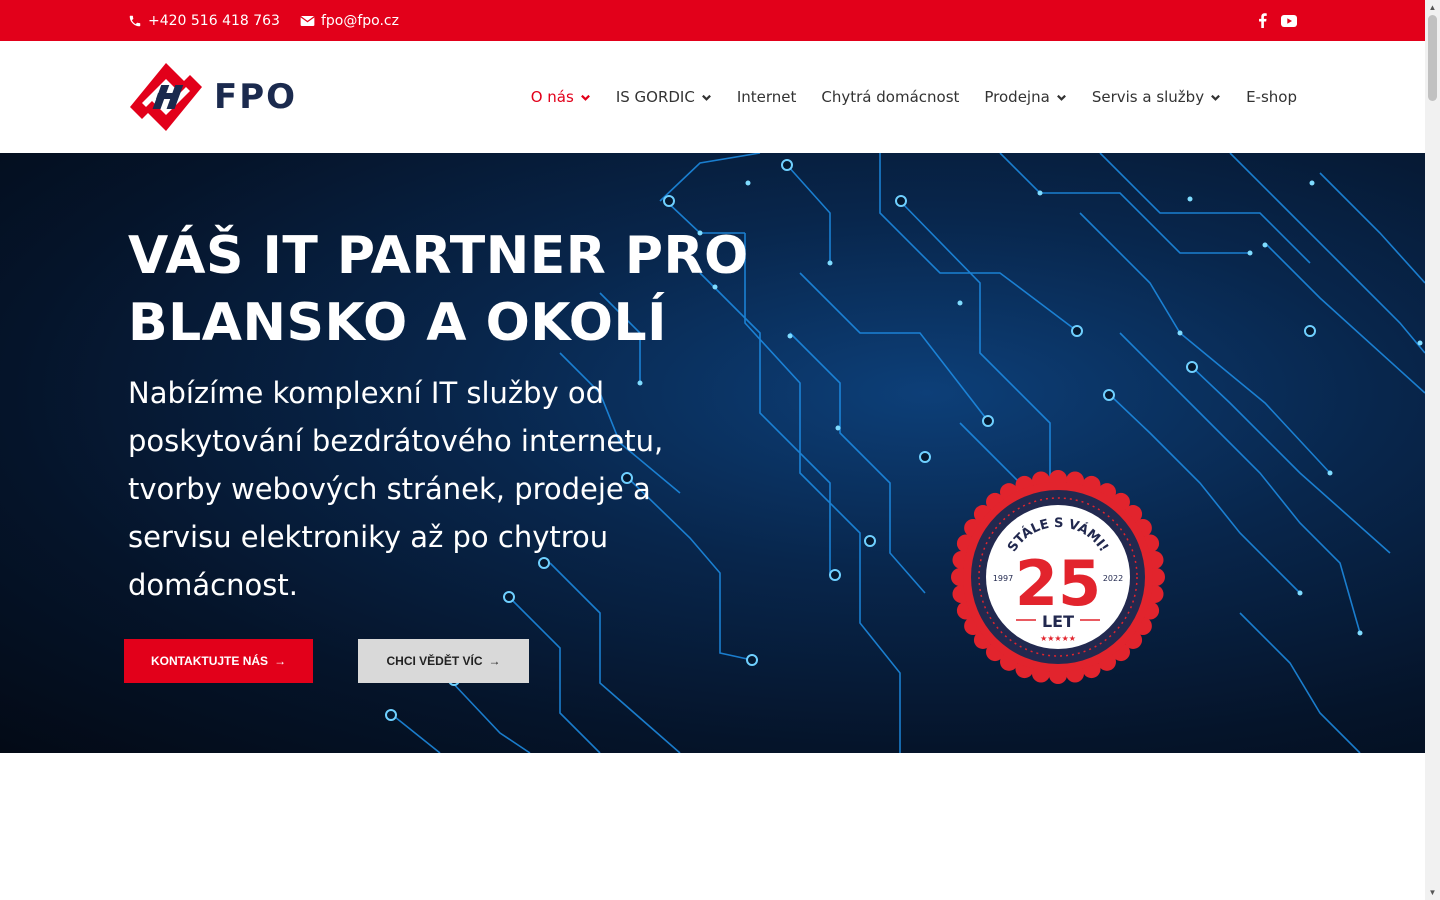 The height and width of the screenshot is (900, 1440). I want to click on logo: FPO, so click(218, 97).